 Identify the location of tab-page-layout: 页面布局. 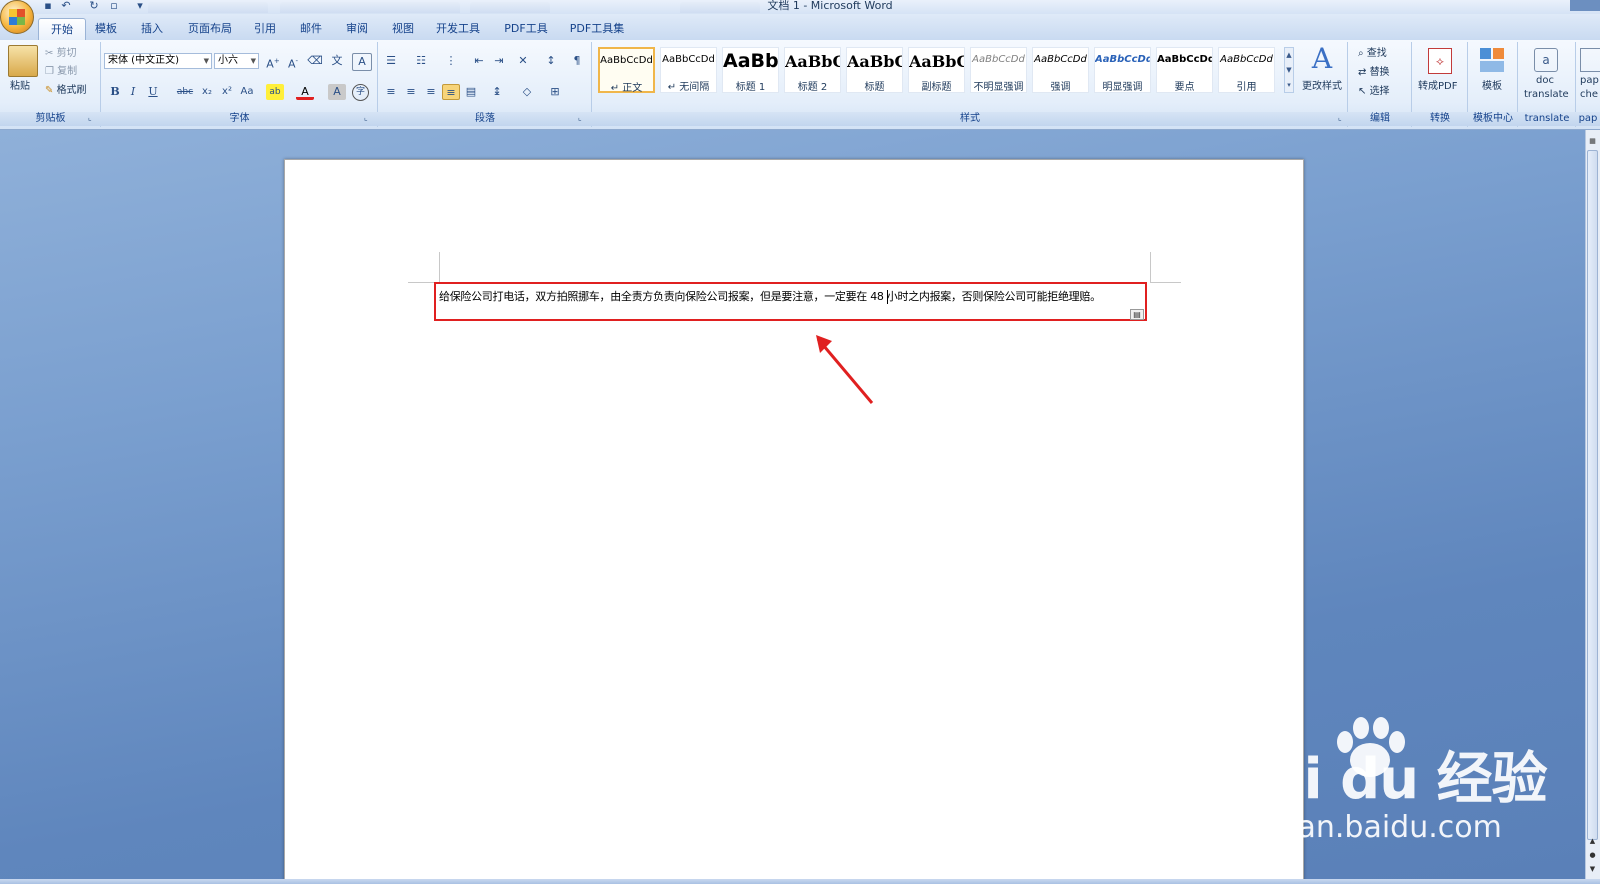
(210, 29).